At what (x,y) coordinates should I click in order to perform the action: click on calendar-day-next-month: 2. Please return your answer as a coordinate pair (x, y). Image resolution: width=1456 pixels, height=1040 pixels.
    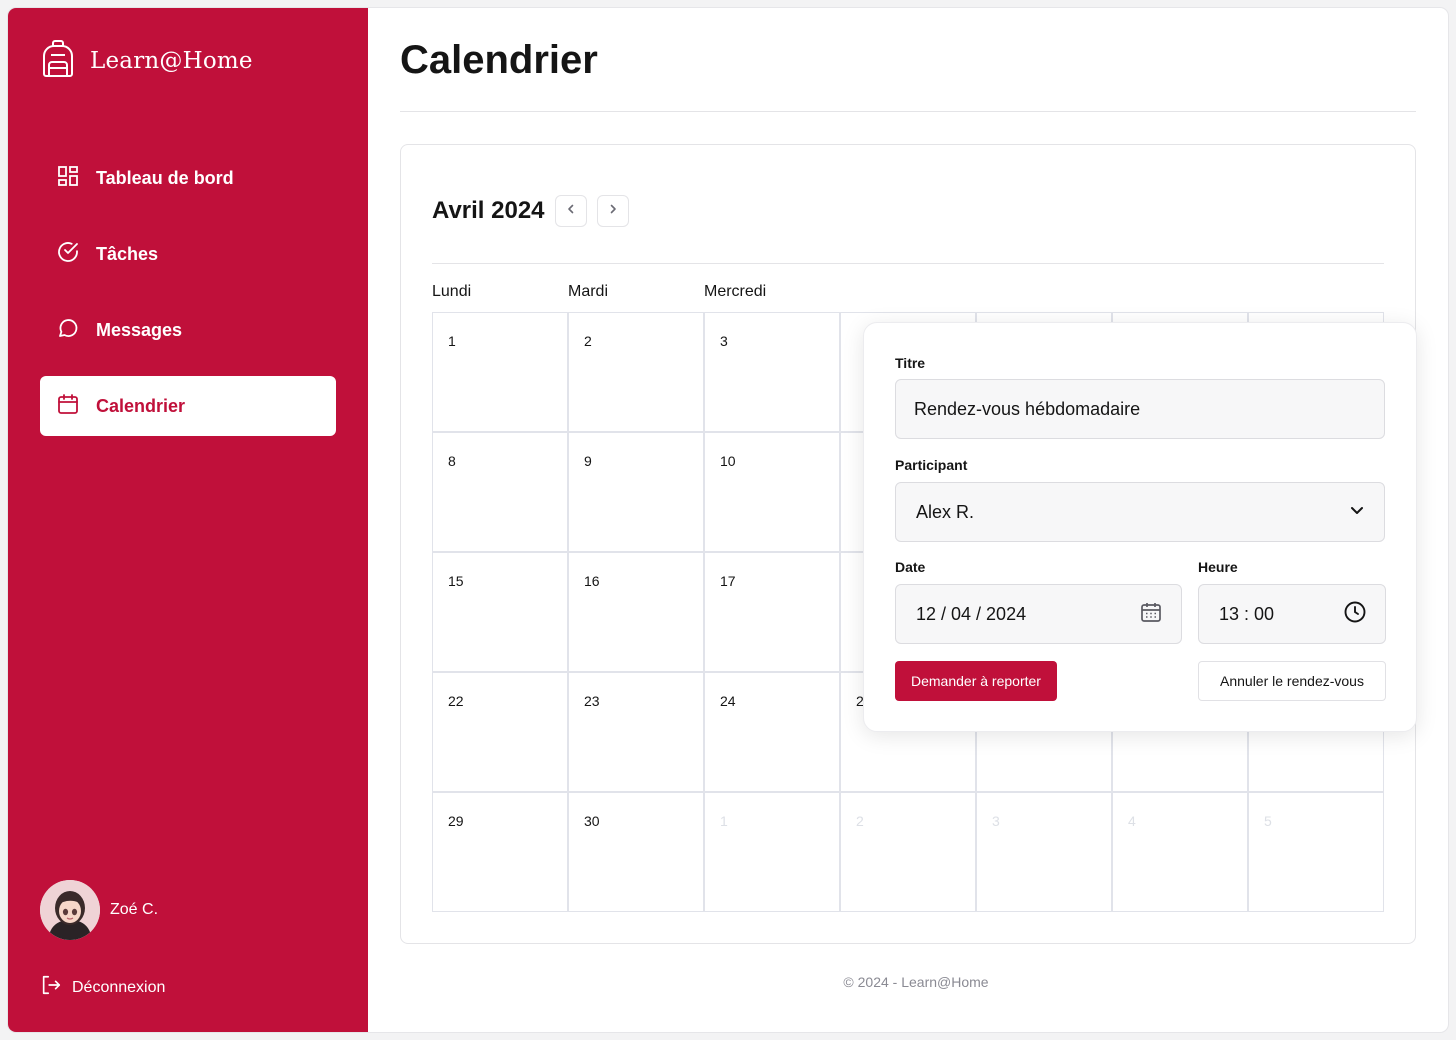
    Looking at the image, I should click on (908, 852).